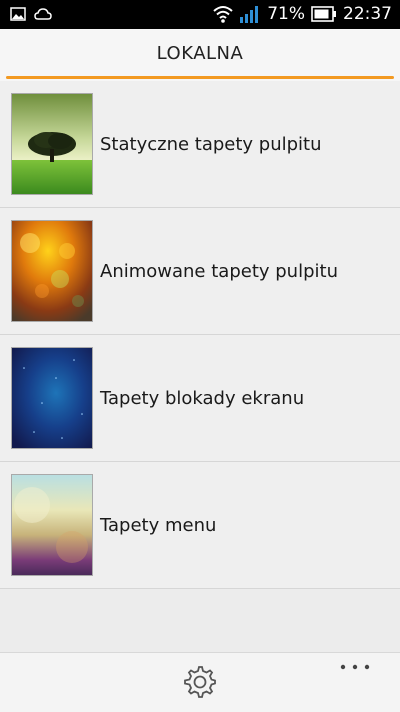 The width and height of the screenshot is (400, 712). Describe the element at coordinates (249, 14) in the screenshot. I see `signal-icon` at that location.